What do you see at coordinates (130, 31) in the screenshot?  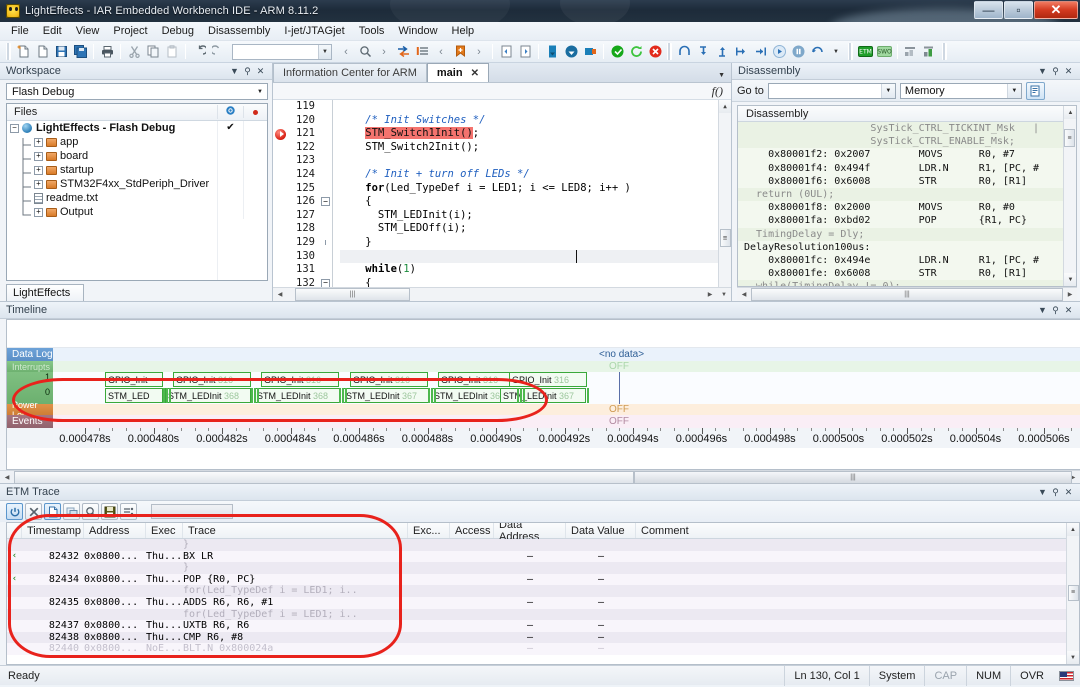 I see `menu-item-project: Project` at bounding box center [130, 31].